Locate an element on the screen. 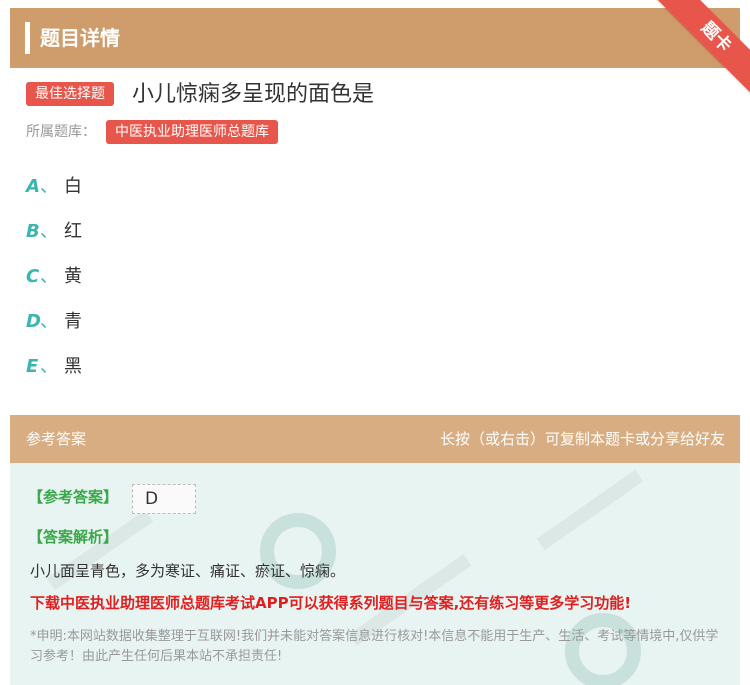 This screenshot has height=685, width=750. ribbon-label: 题卡 is located at coordinates (716, 37).